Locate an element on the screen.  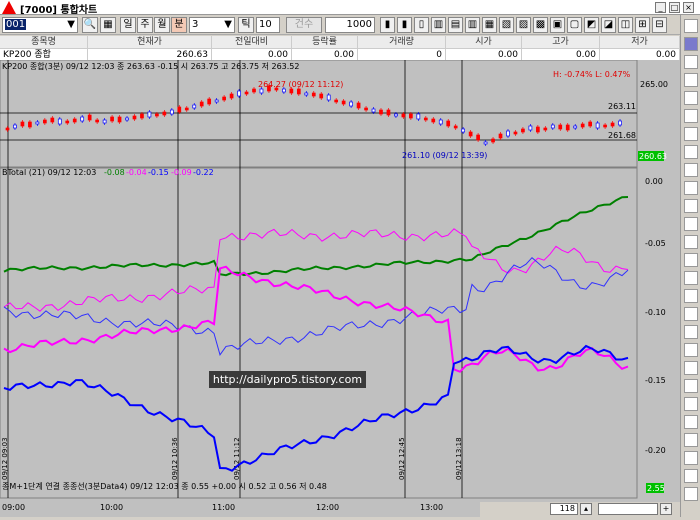
title-bar: [7000] 통합차트 _ □ × is located at coordinates (350, 8).